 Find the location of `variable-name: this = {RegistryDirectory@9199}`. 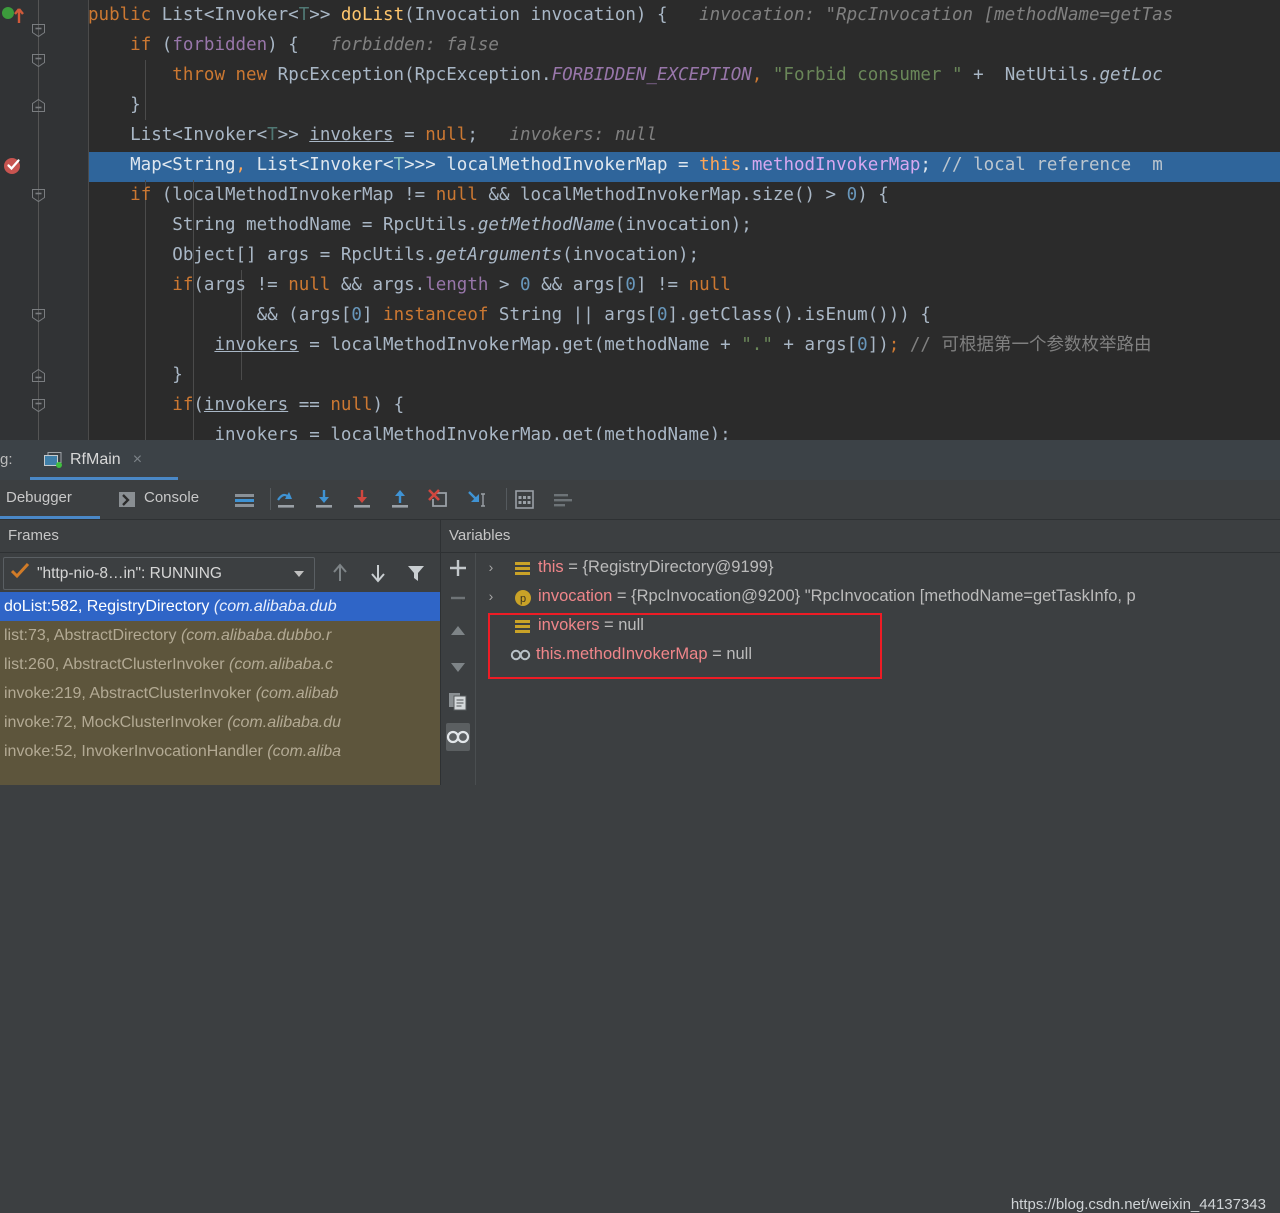

variable-name: this = {RegistryDirectory@9199} is located at coordinates (656, 567).